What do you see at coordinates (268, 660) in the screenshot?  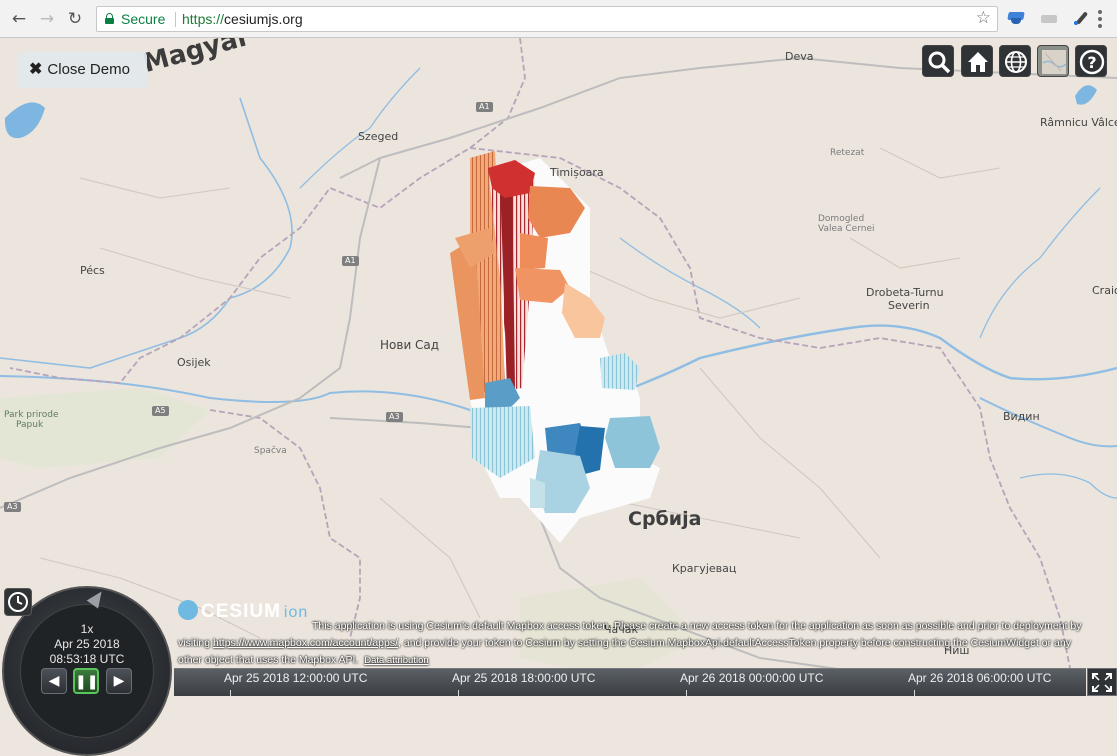 I see `credit-line-3: other object that uses the Mapbox API.` at bounding box center [268, 660].